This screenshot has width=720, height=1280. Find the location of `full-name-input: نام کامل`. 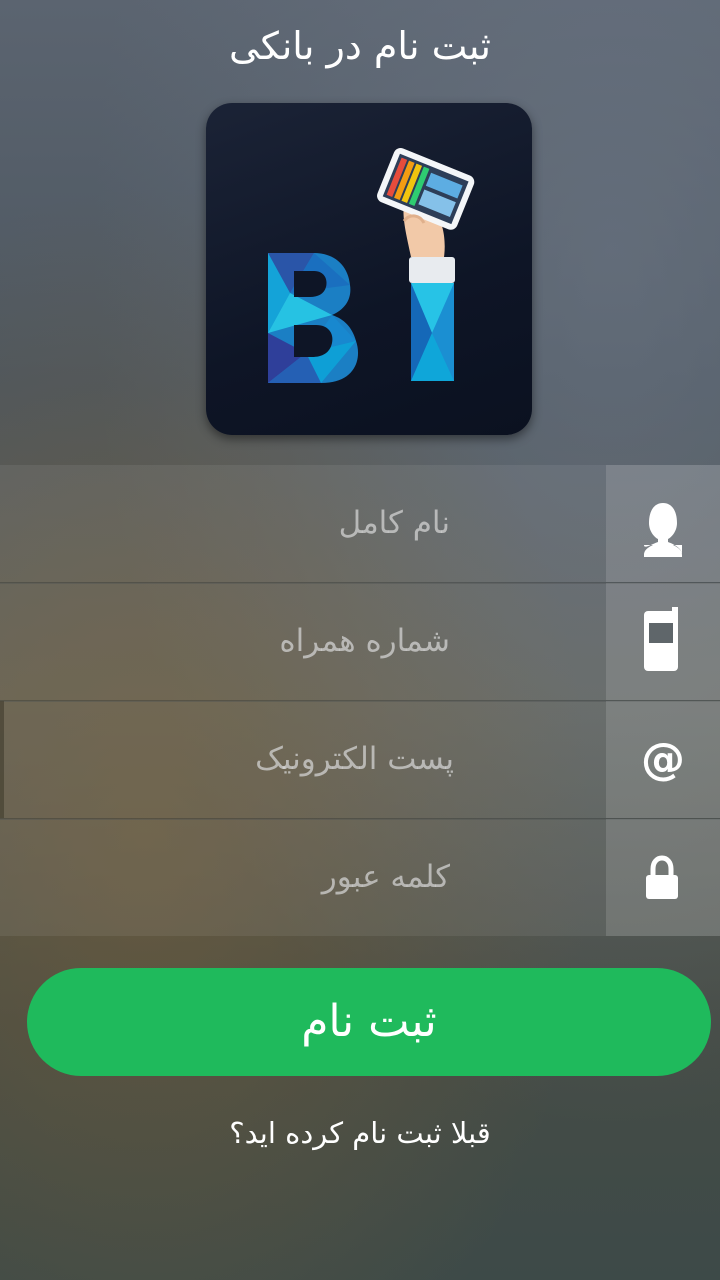

full-name-input: نام کامل is located at coordinates (303, 523).